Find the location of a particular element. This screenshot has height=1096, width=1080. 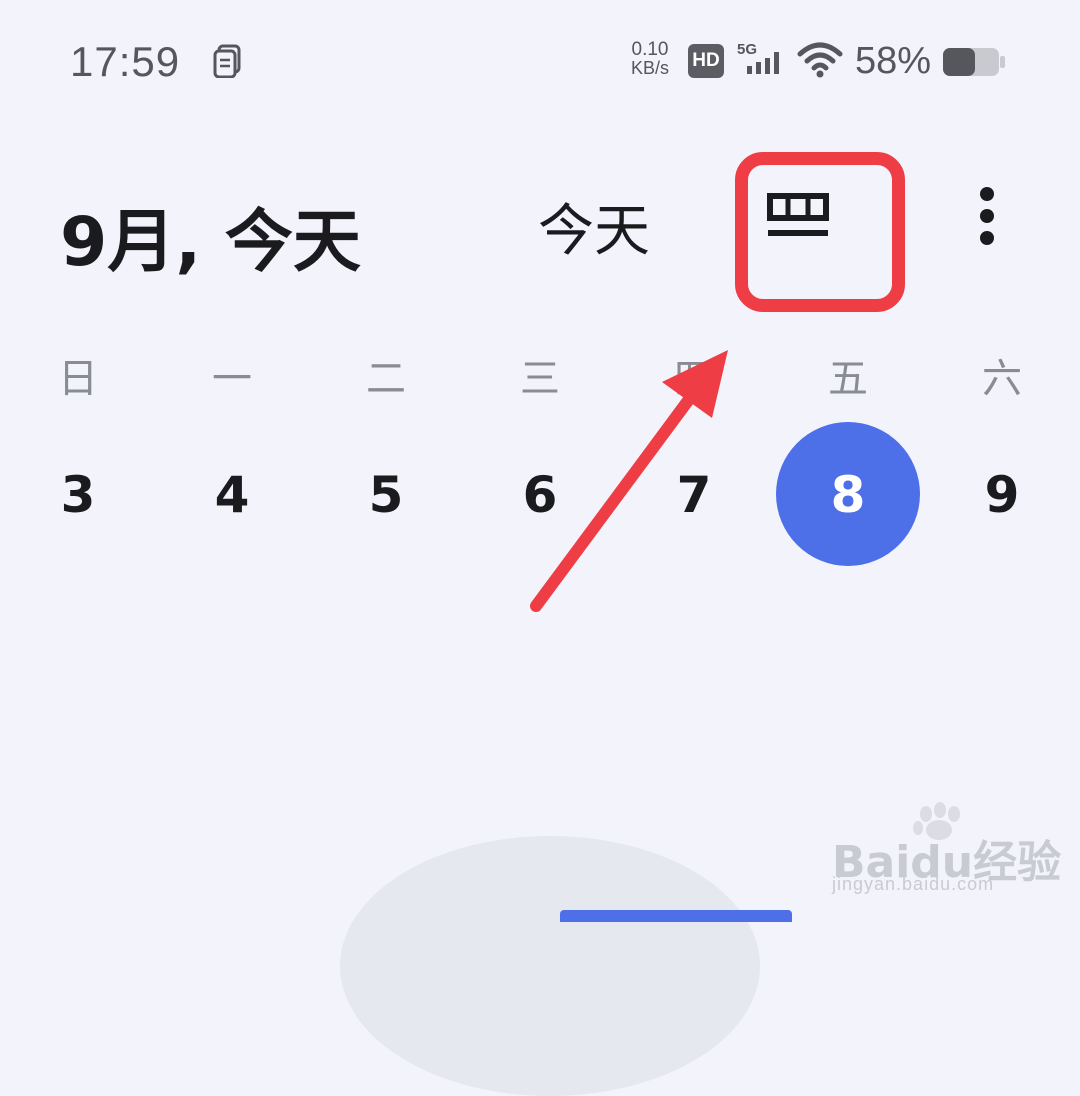

bottom-button-edge is located at coordinates (676, 916).